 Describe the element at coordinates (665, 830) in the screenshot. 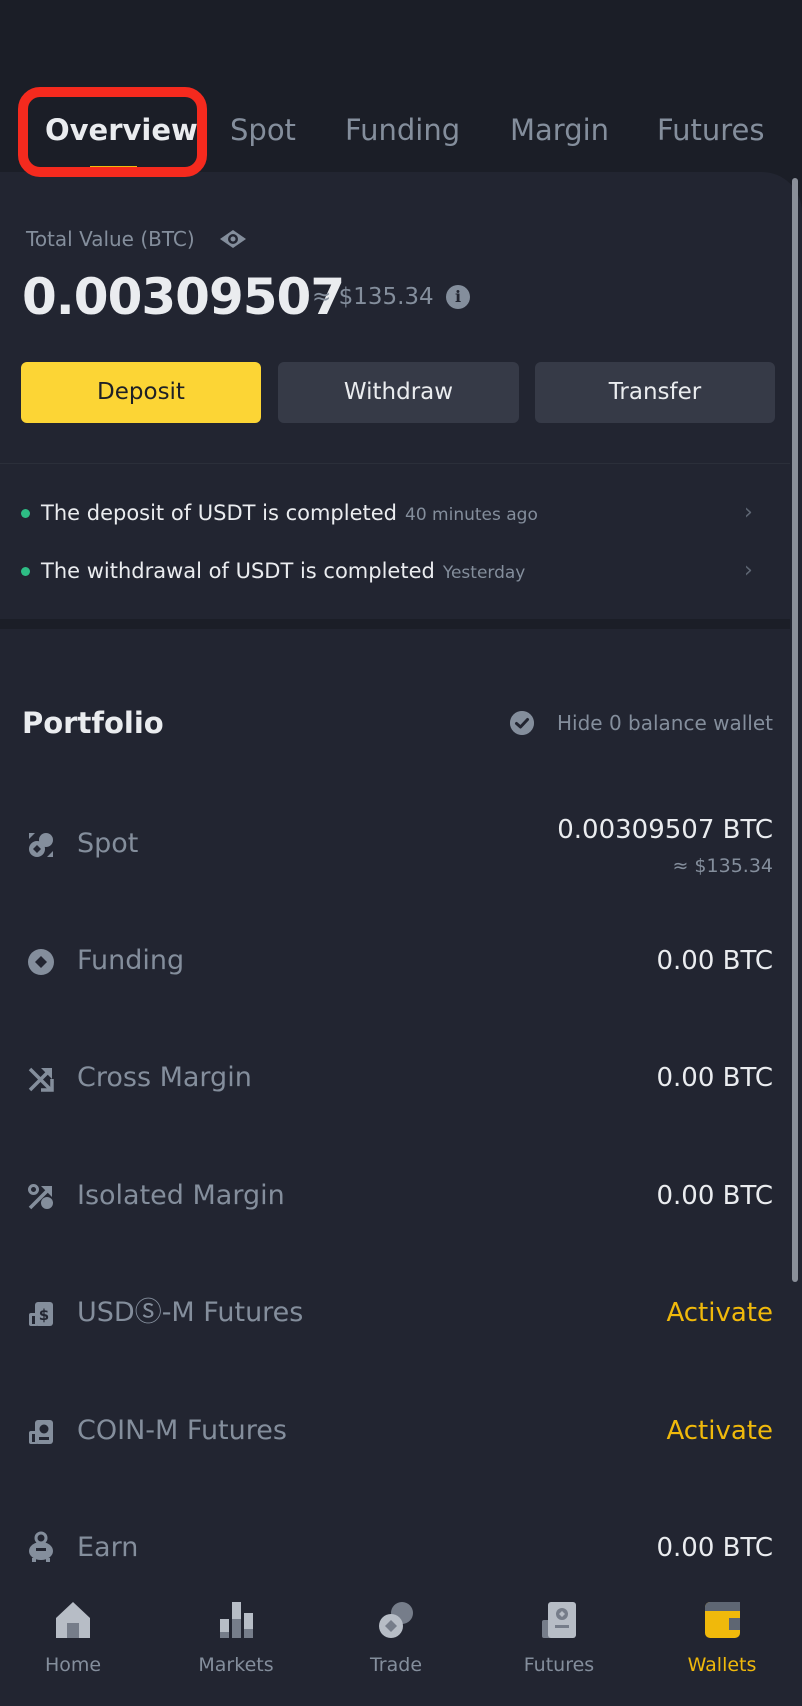

I see `wallet-balance: 0.00309507 BTC` at that location.